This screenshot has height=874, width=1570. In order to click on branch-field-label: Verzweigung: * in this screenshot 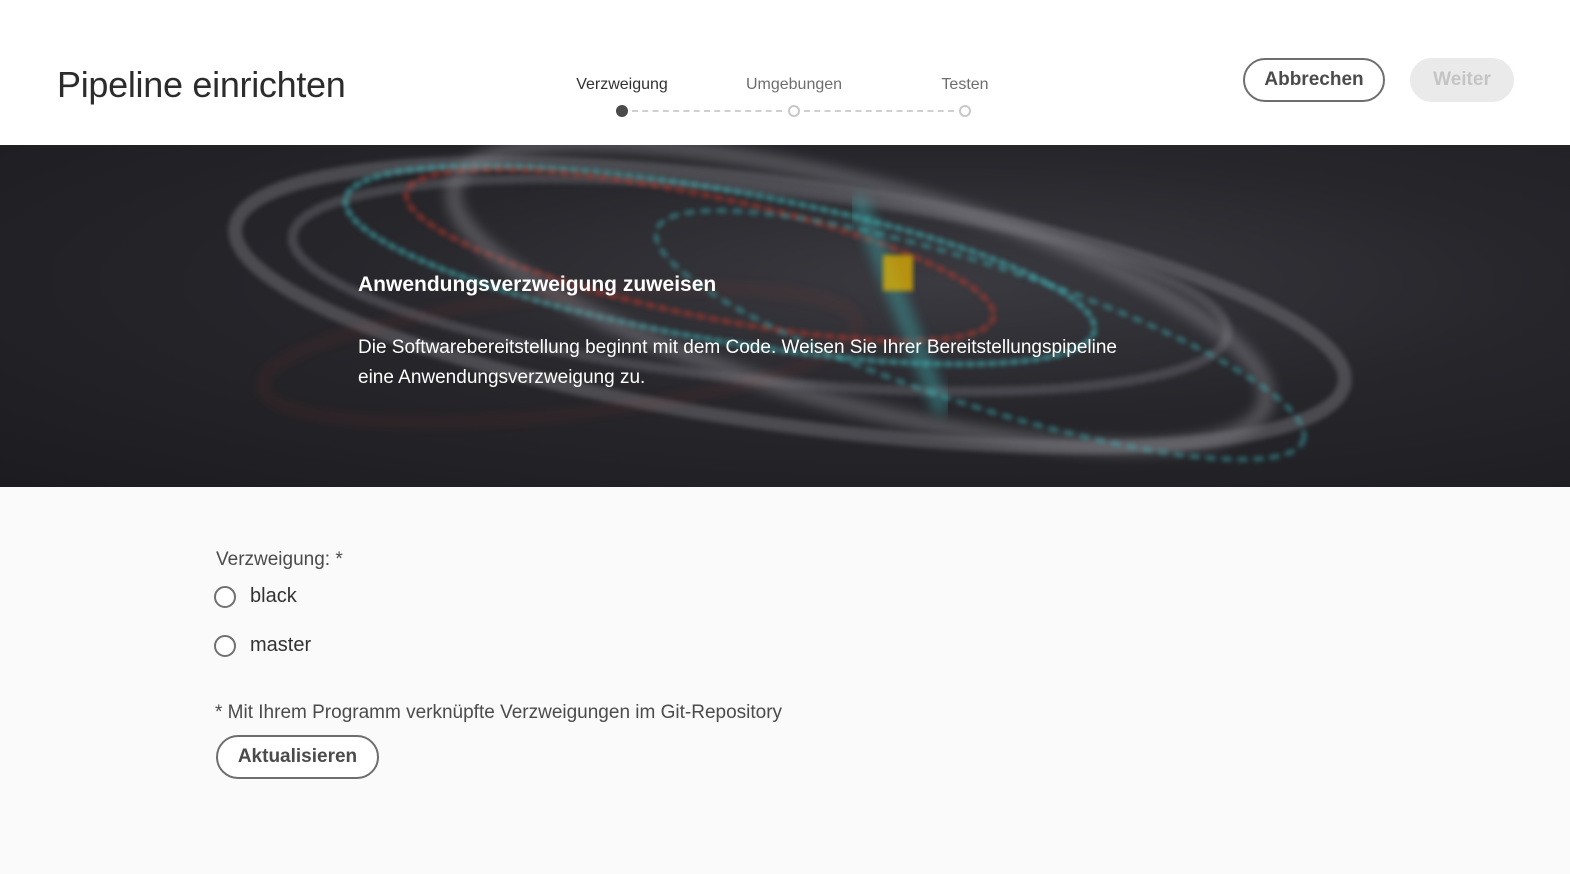, I will do `click(279, 559)`.